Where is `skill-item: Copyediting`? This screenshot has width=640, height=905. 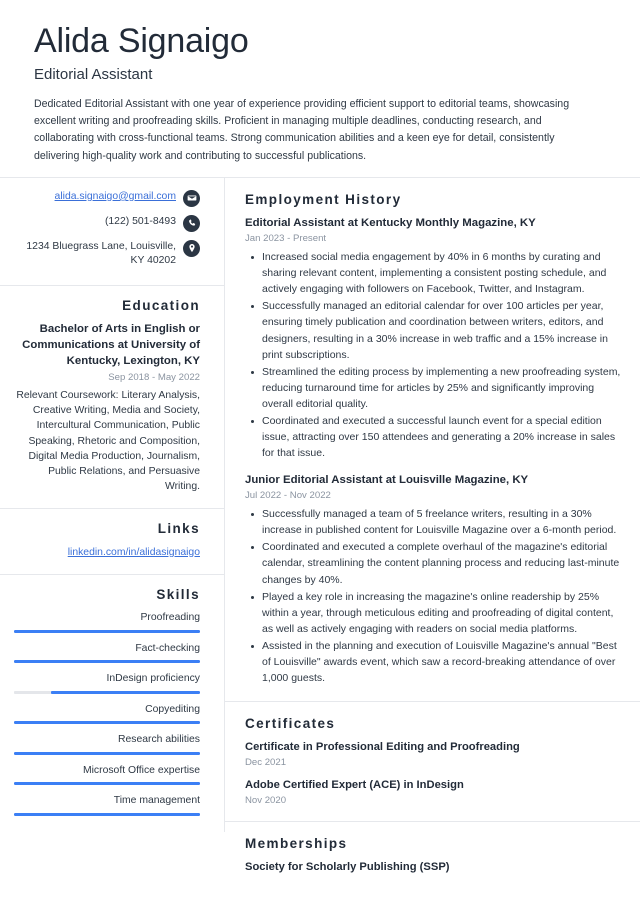
skill-item: Copyediting is located at coordinates (107, 714).